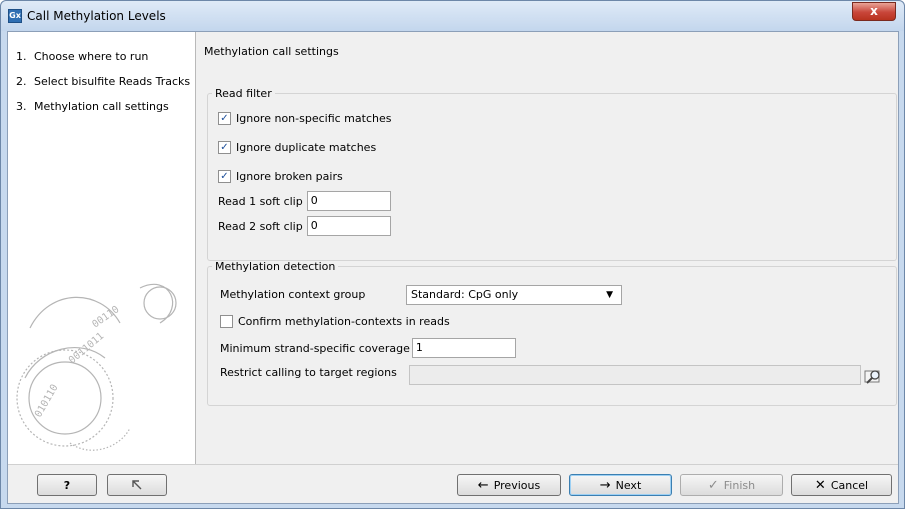 This screenshot has width=905, height=509. Describe the element at coordinates (86, 349) in the screenshot. I see `svg-text: 0011011` at that location.